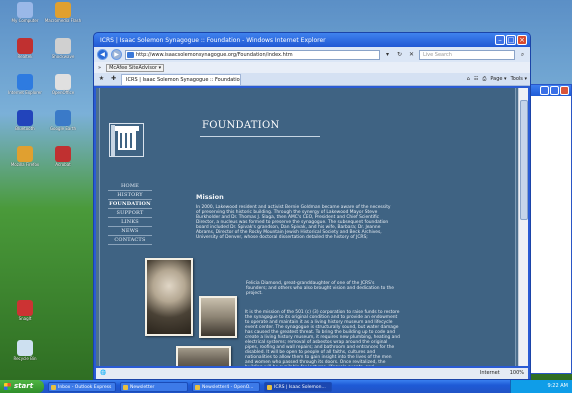  Describe the element at coordinates (312, 373) in the screenshot. I see `status-bar: 🌐 Internet 100%` at that location.